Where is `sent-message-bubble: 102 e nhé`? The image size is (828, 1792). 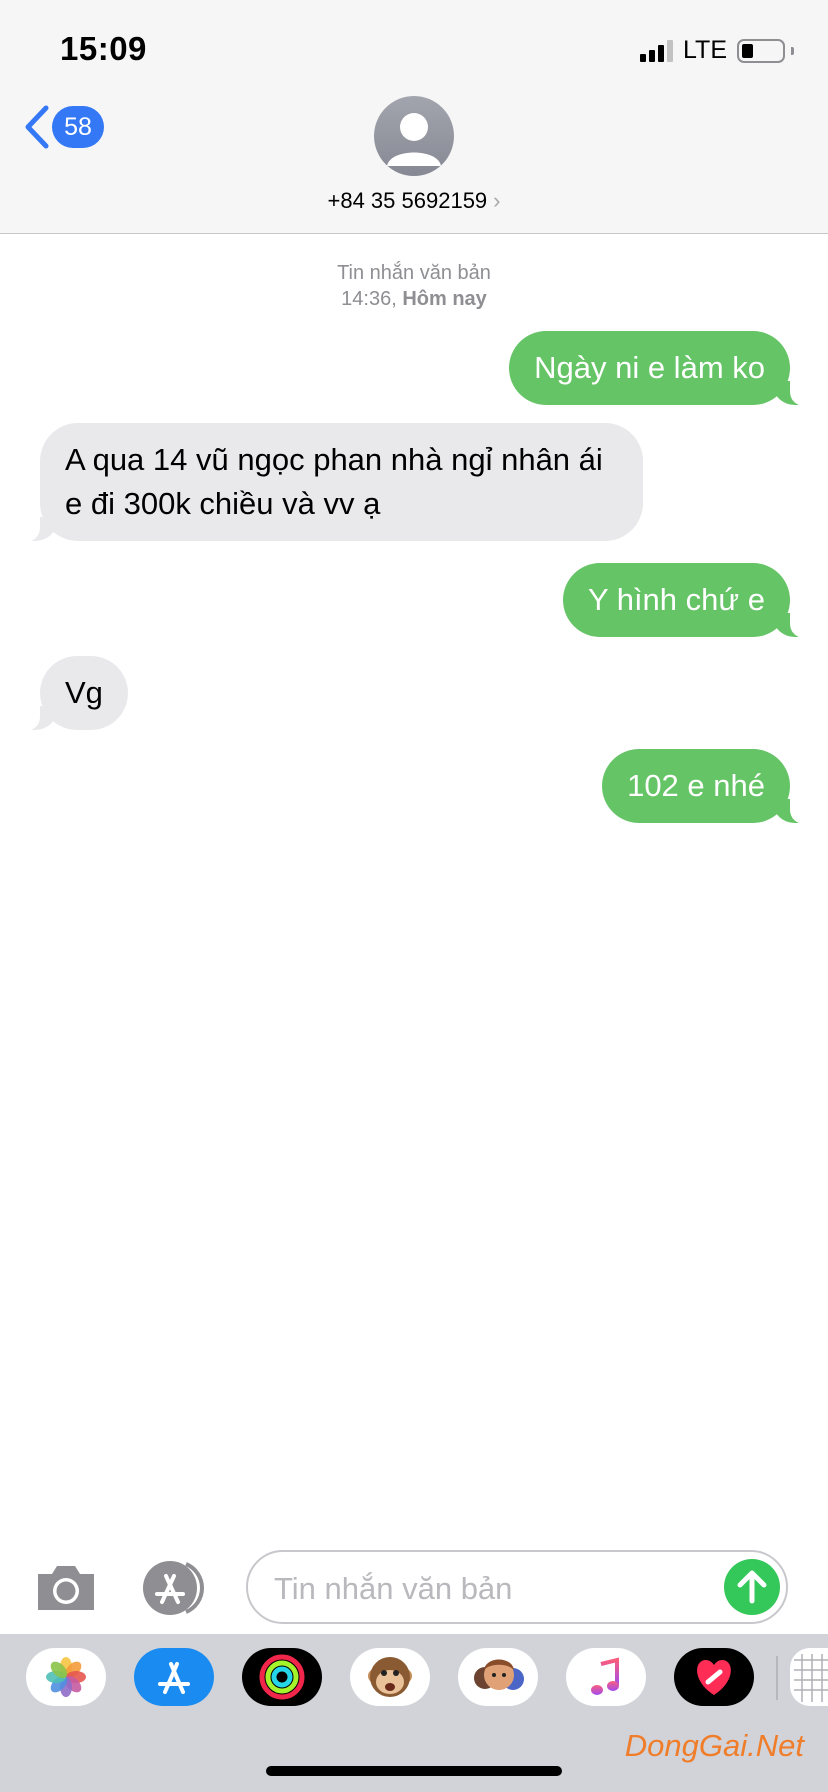 sent-message-bubble: 102 e nhé is located at coordinates (707, 786).